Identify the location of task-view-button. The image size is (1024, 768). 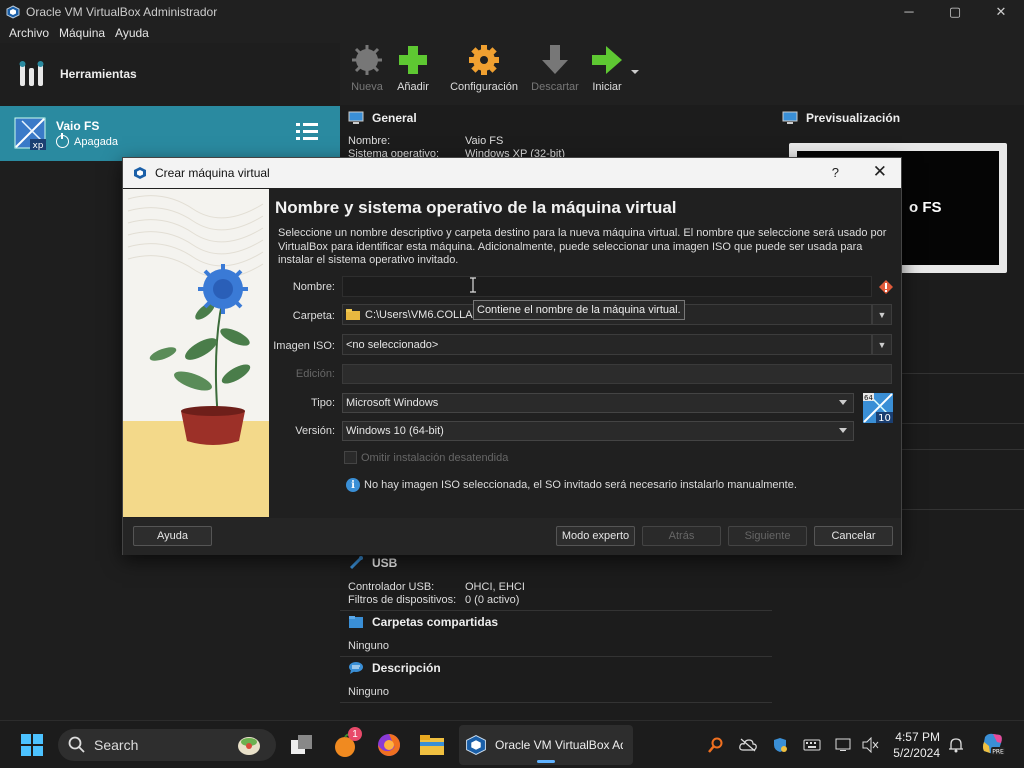
(302, 745).